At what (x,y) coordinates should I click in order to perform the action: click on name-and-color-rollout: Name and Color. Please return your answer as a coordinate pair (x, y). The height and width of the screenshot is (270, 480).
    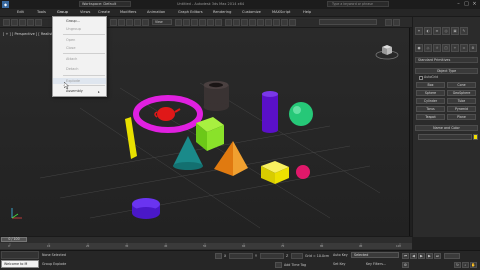
    Looking at the image, I should click on (446, 128).